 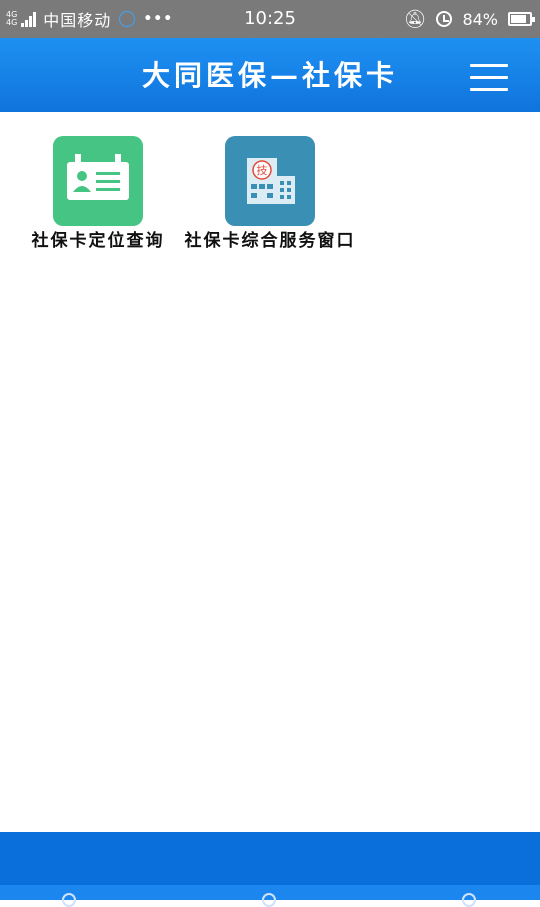 I want to click on tile-card-service-window: 技 社保卡综合服务窗口, so click(x=270, y=194).